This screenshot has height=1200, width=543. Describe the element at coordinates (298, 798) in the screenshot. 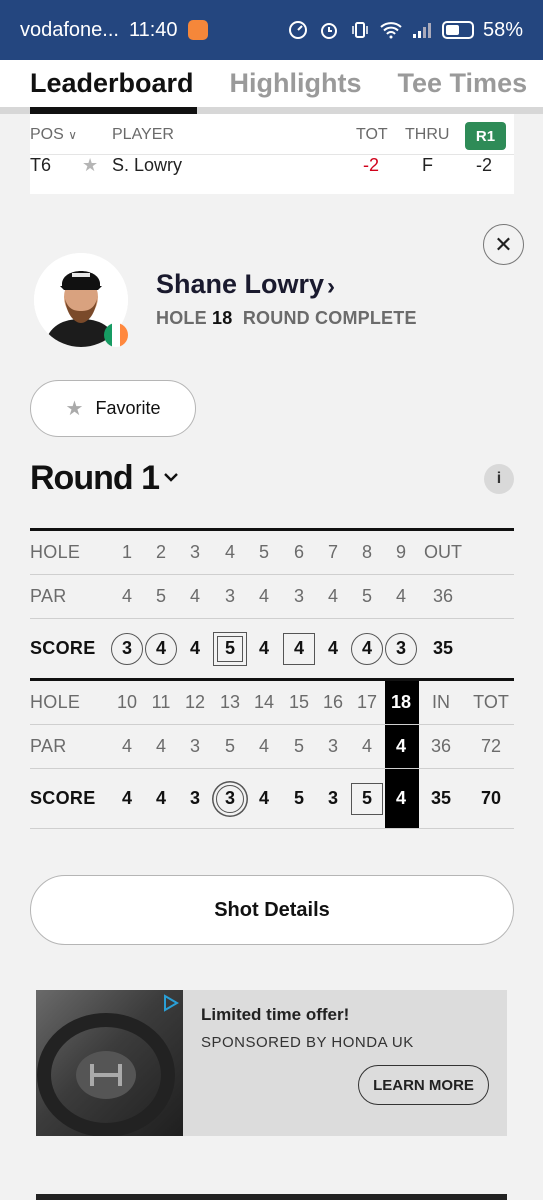

I see `par-score: 5` at that location.